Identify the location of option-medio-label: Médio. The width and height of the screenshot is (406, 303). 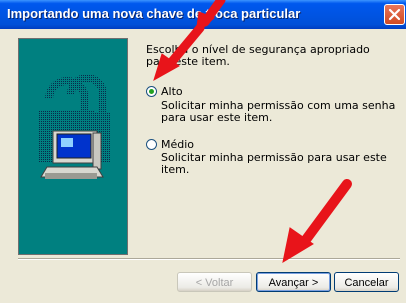
(177, 145).